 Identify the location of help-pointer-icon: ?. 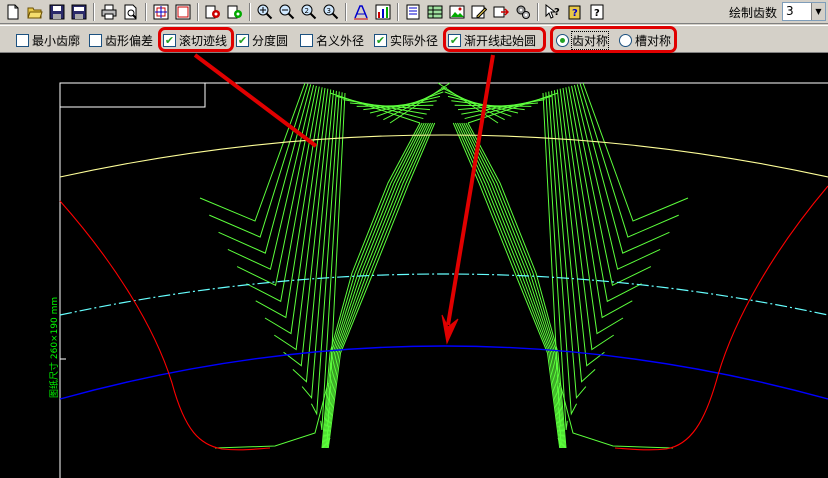
(552, 11).